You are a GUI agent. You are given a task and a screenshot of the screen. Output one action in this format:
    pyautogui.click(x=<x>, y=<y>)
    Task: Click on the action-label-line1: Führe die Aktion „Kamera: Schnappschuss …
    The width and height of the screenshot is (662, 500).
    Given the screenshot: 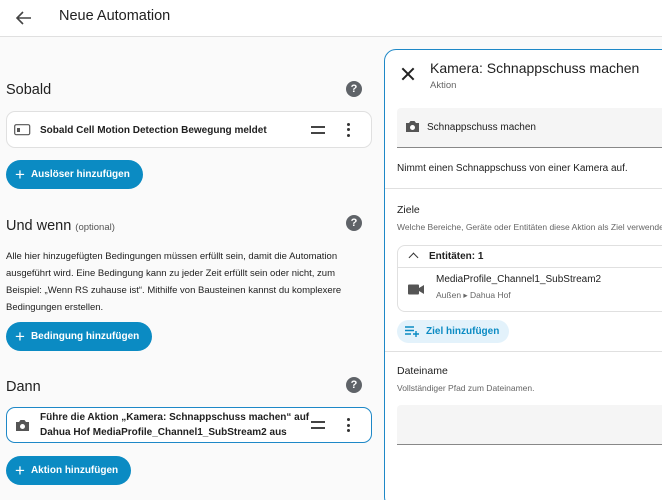 What is the action you would take?
    pyautogui.click(x=175, y=417)
    